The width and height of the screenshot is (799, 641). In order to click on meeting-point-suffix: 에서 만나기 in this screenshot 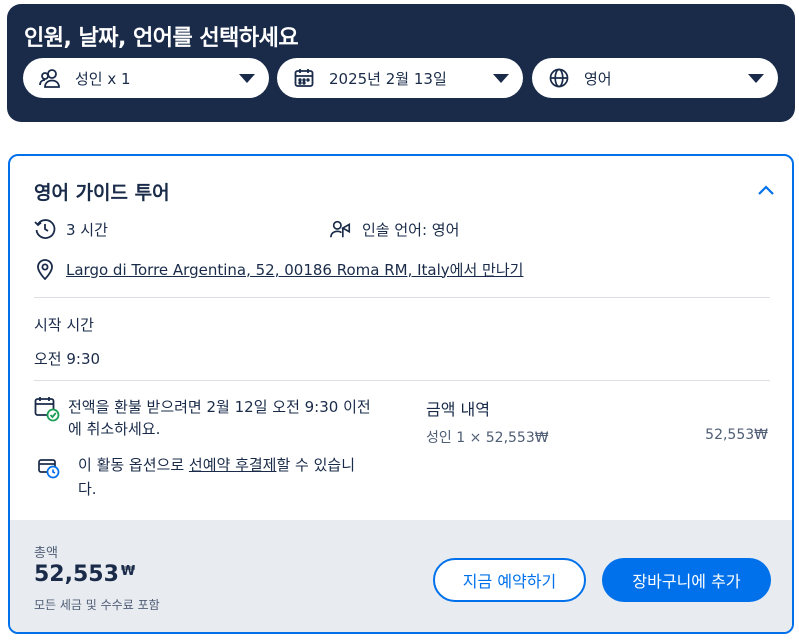, I will do `click(487, 270)`.